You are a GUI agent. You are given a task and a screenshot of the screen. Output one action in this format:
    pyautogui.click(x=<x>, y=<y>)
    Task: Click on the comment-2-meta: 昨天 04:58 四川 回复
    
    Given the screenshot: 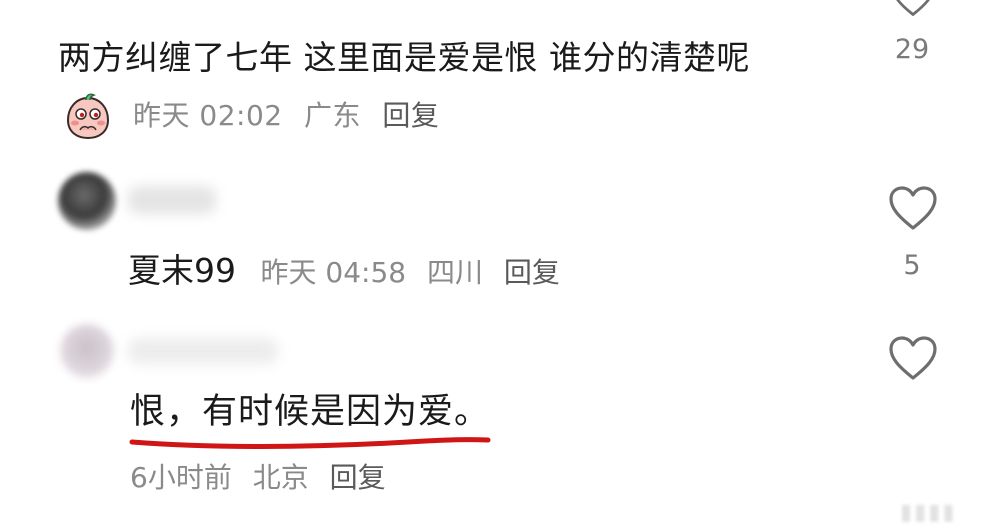 What is the action you would take?
    pyautogui.click(x=416, y=272)
    